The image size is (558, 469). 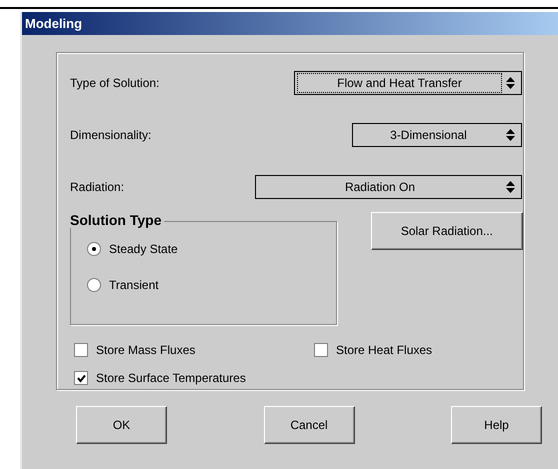 What do you see at coordinates (211, 285) in the screenshot?
I see `radio-option: Transient` at bounding box center [211, 285].